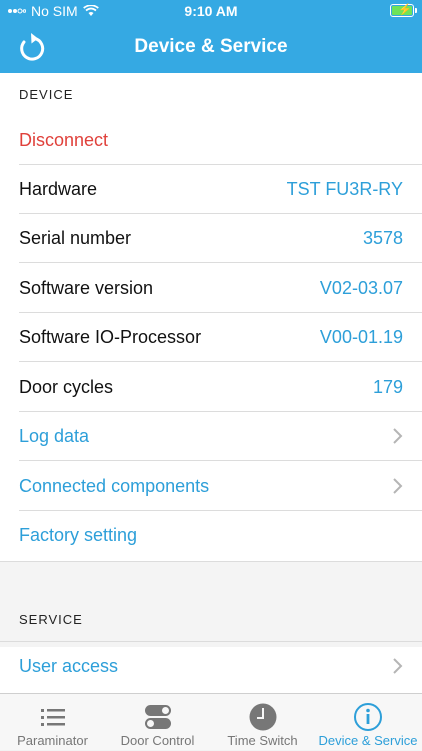  What do you see at coordinates (157, 740) in the screenshot?
I see `tab-label: Door Control` at bounding box center [157, 740].